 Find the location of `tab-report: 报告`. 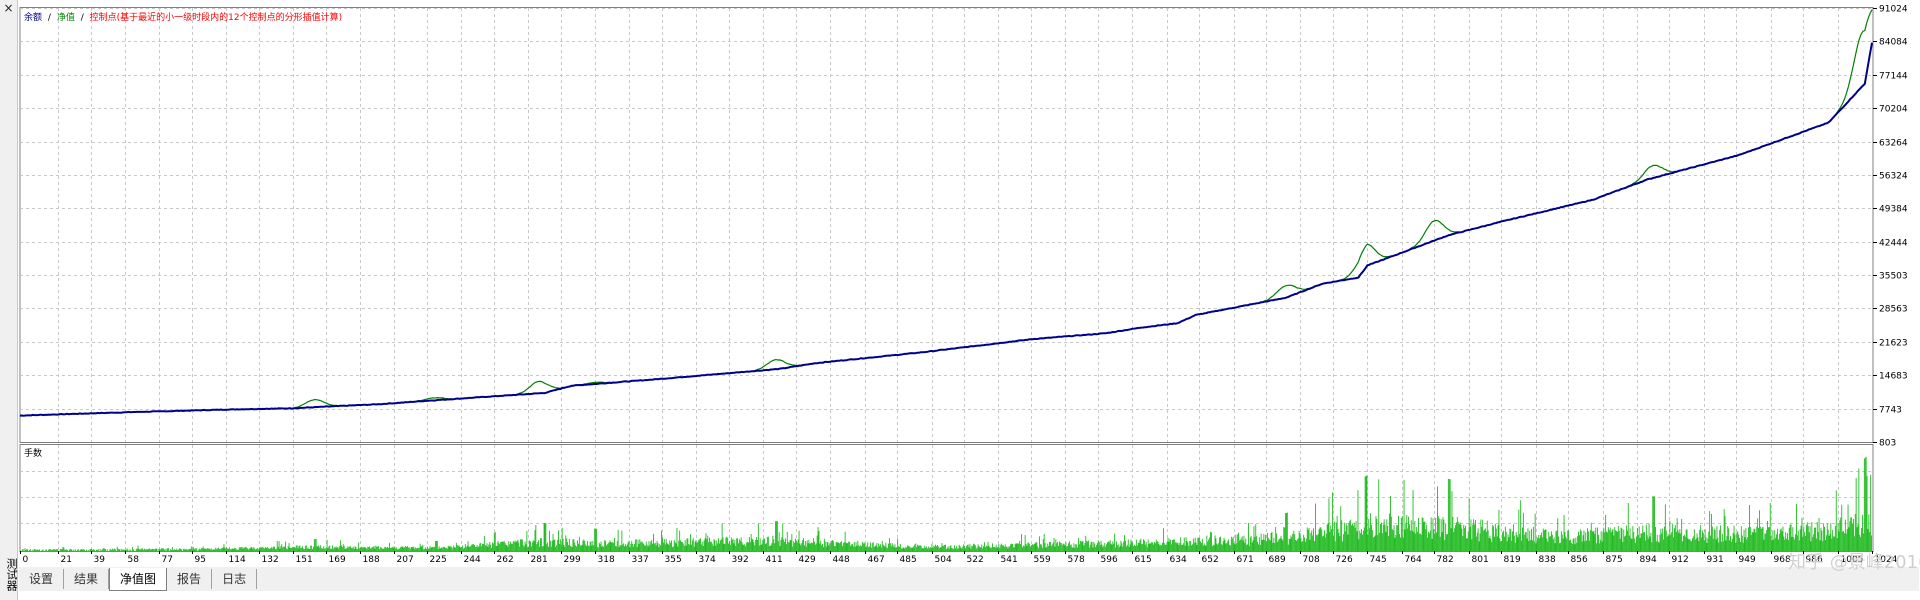

tab-report: 报告 is located at coordinates (190, 579).